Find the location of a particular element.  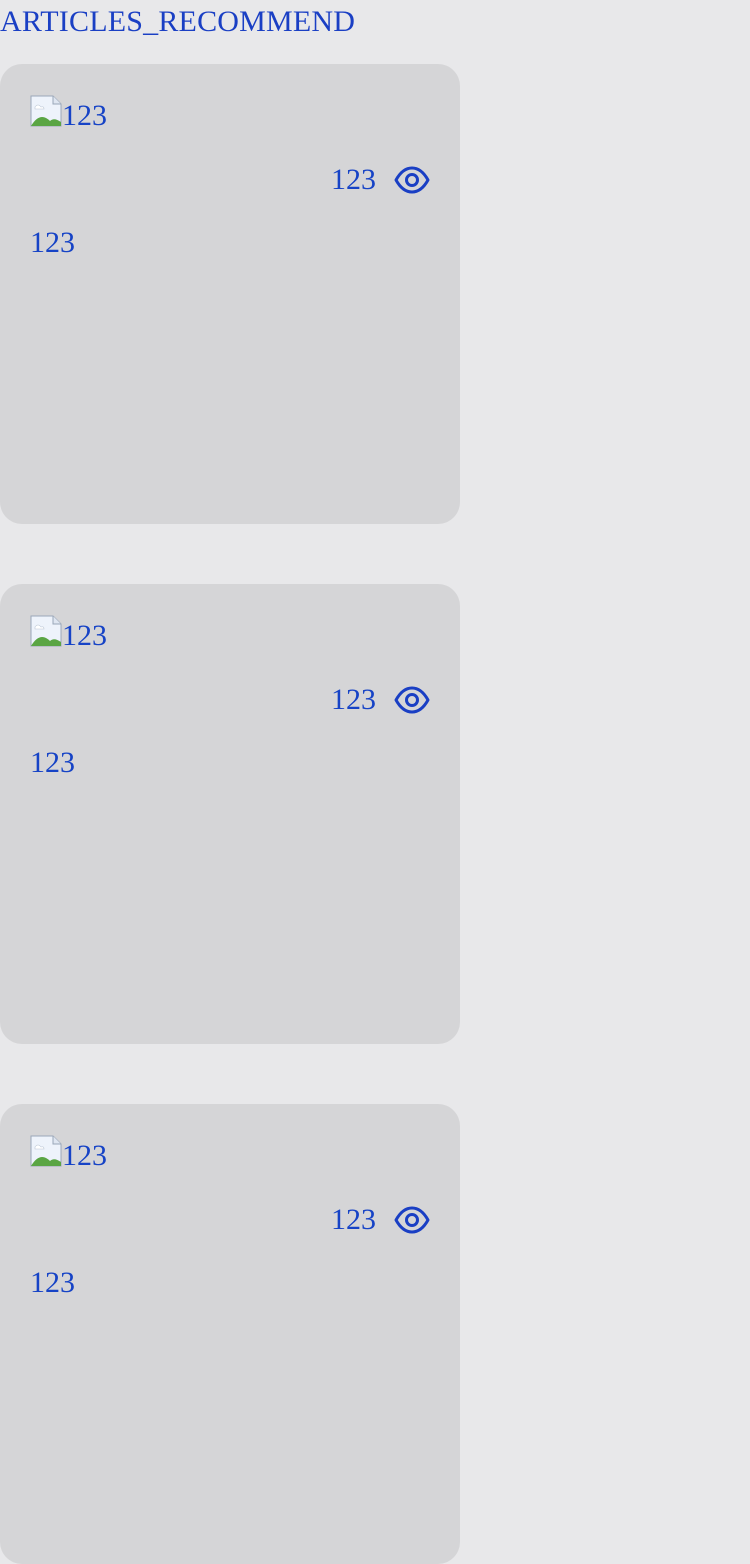

section-title: ARTICLES_RECOMMEND is located at coordinates (178, 21).